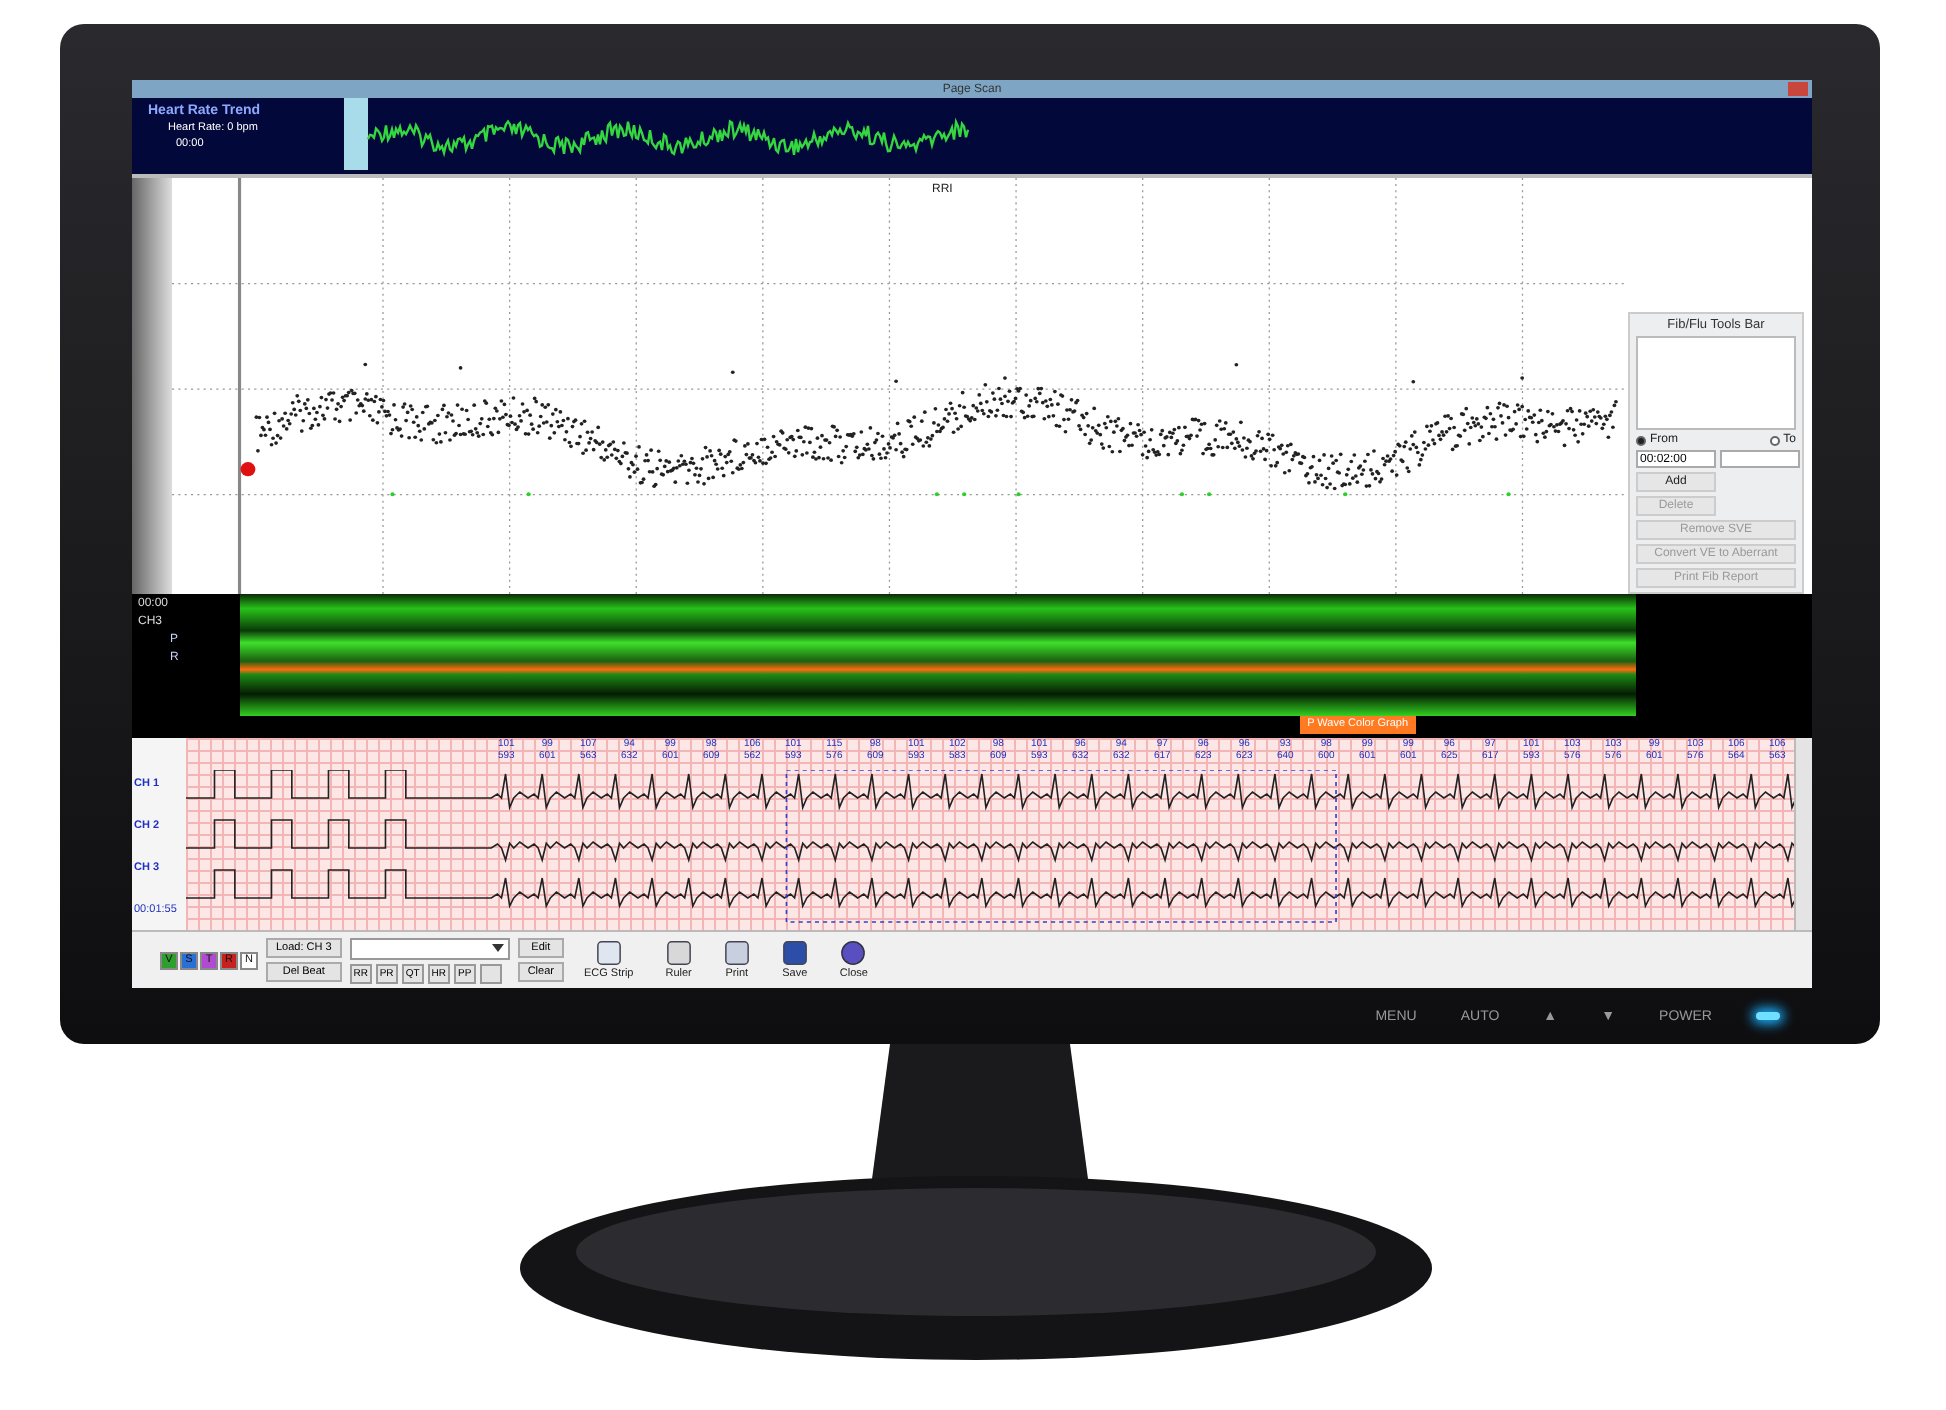 This screenshot has width=1946, height=1410. I want to click on to-time-field, so click(1760, 459).